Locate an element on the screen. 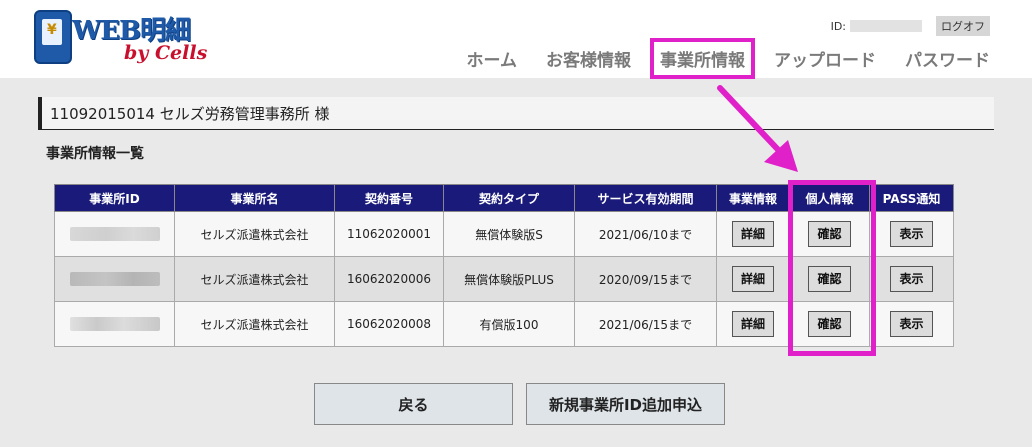 The height and width of the screenshot is (447, 1032). nav-office-info: 事業所情報 is located at coordinates (702, 58).